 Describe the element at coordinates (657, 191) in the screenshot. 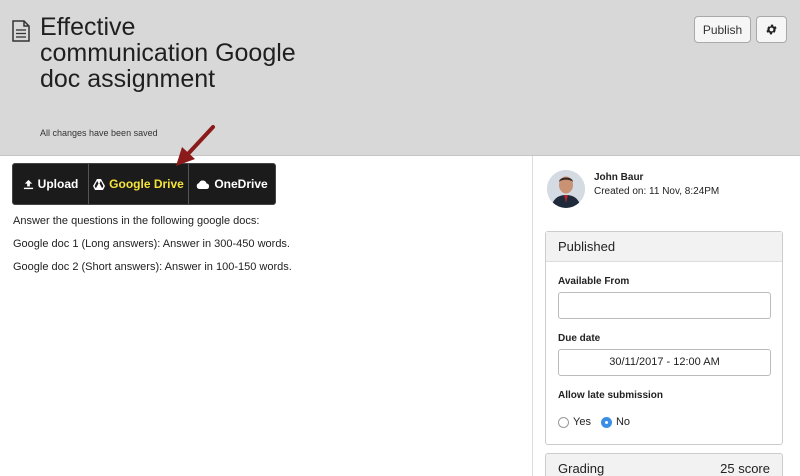

I see `created-date: Created on: 11 Nov, 8:24PM` at that location.